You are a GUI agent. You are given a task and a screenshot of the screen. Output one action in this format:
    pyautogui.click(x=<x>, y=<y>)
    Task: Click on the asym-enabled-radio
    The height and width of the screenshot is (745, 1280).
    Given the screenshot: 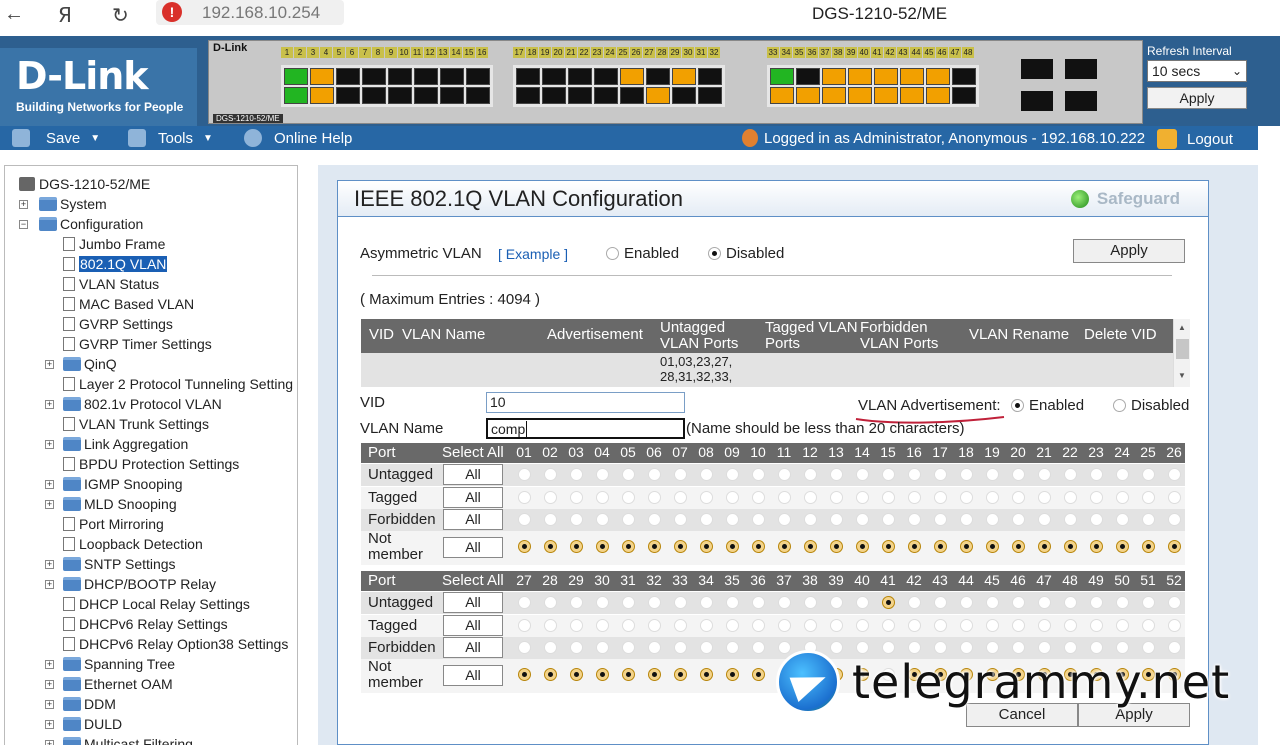 What is the action you would take?
    pyautogui.click(x=612, y=253)
    